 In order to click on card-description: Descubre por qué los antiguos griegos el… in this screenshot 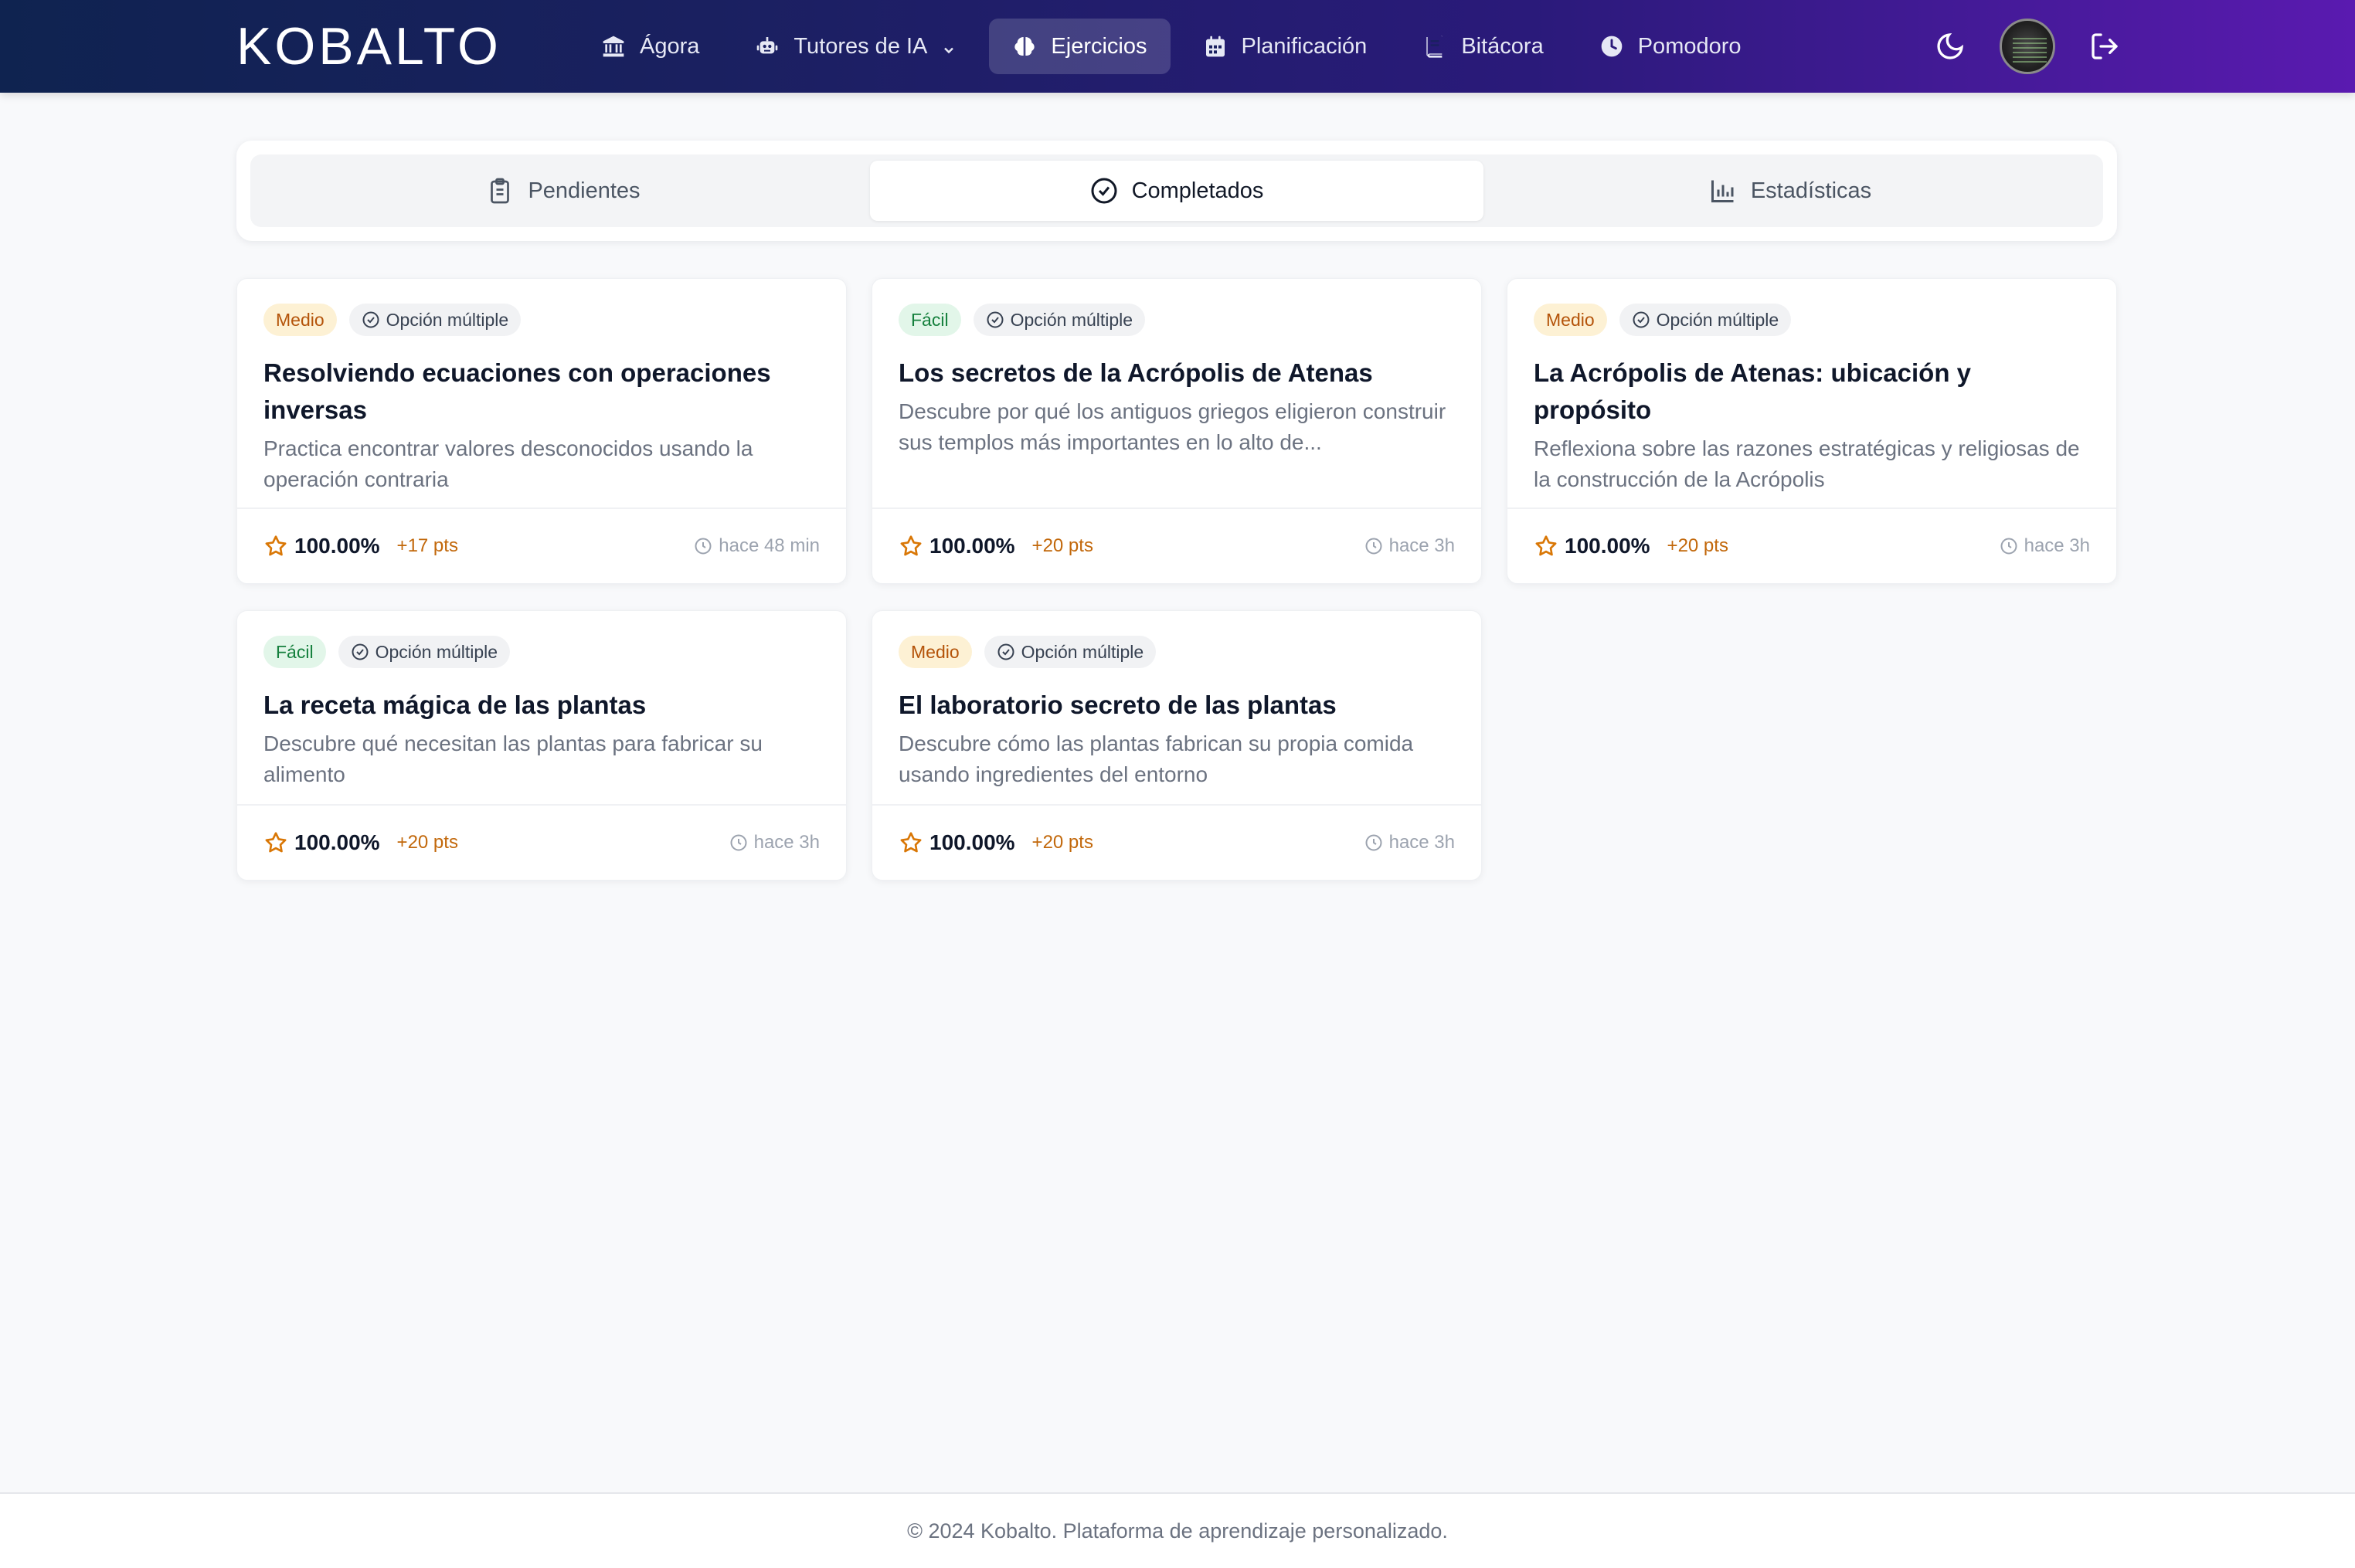, I will do `click(1172, 426)`.